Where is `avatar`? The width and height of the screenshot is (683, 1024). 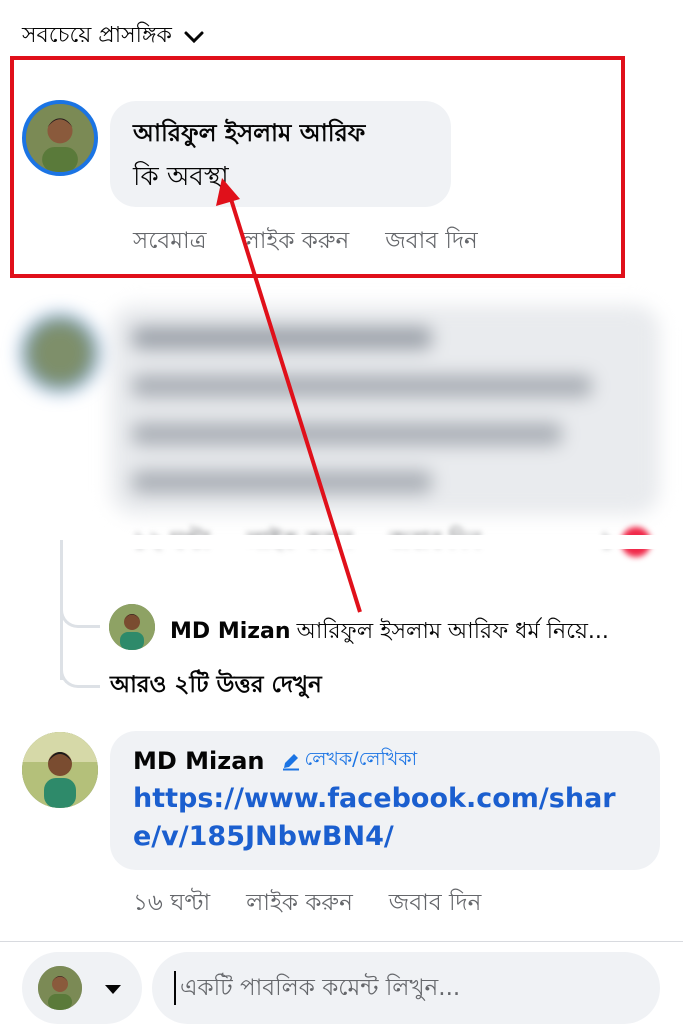
avatar is located at coordinates (60, 988).